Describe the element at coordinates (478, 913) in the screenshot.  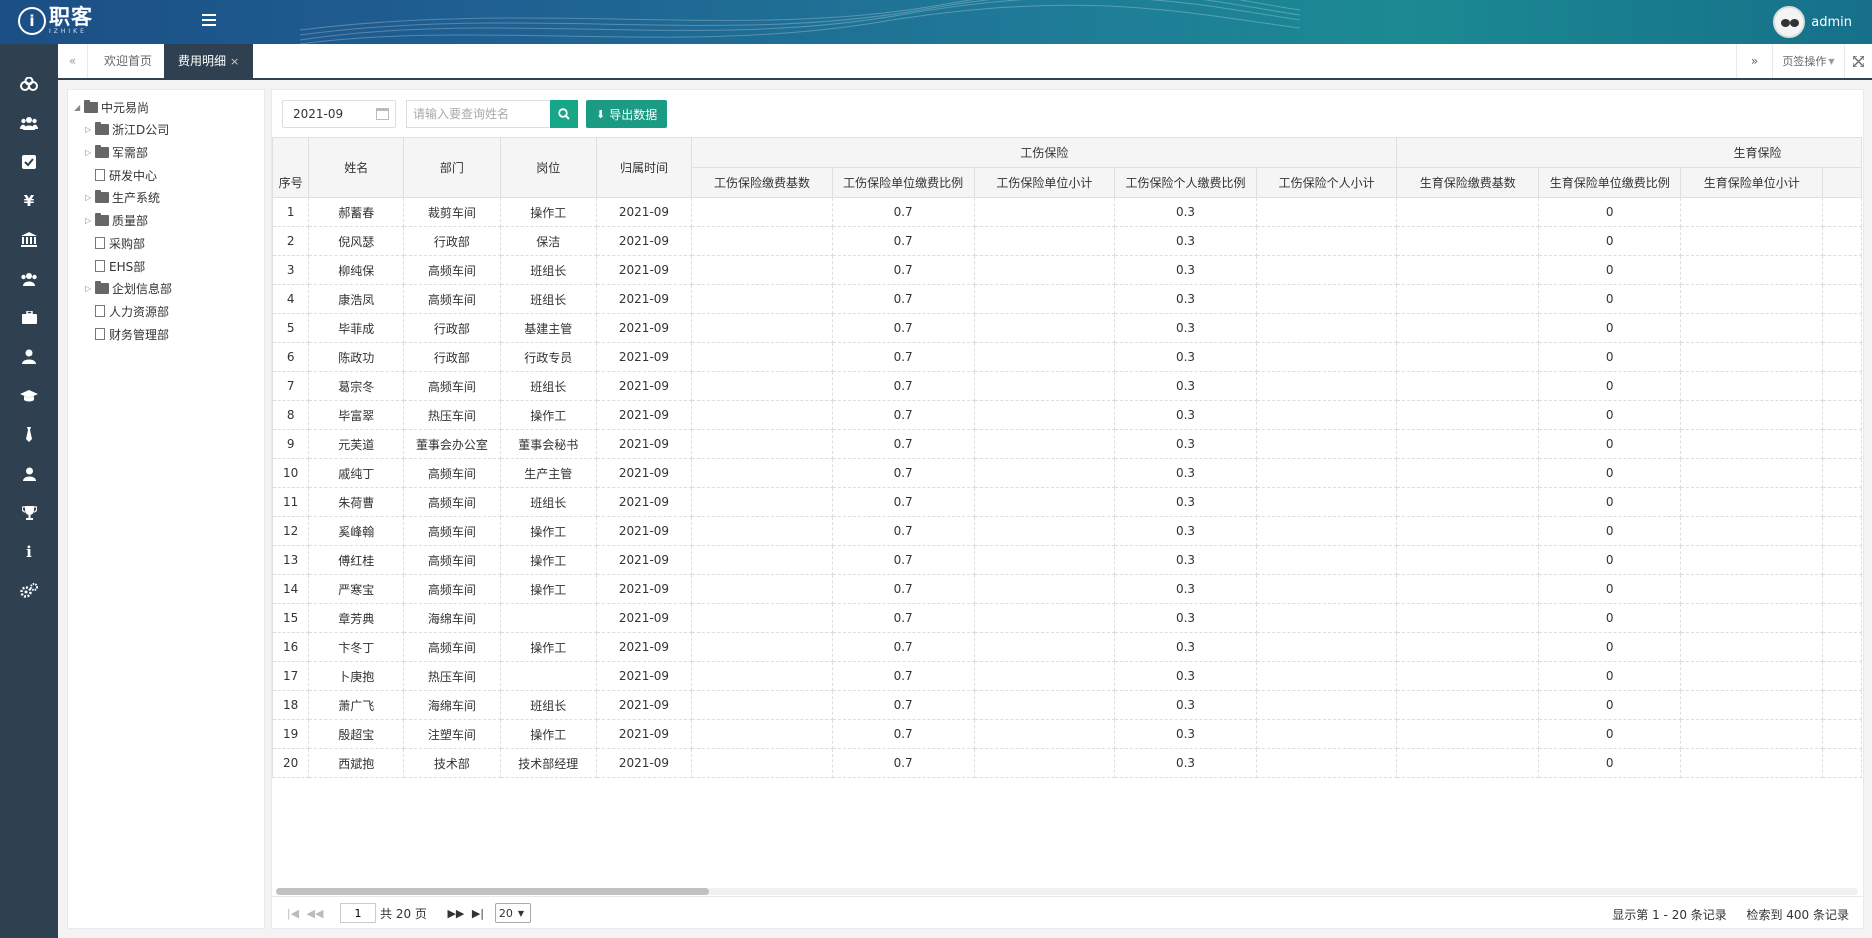
I see `last-page-icon: ▶|` at that location.